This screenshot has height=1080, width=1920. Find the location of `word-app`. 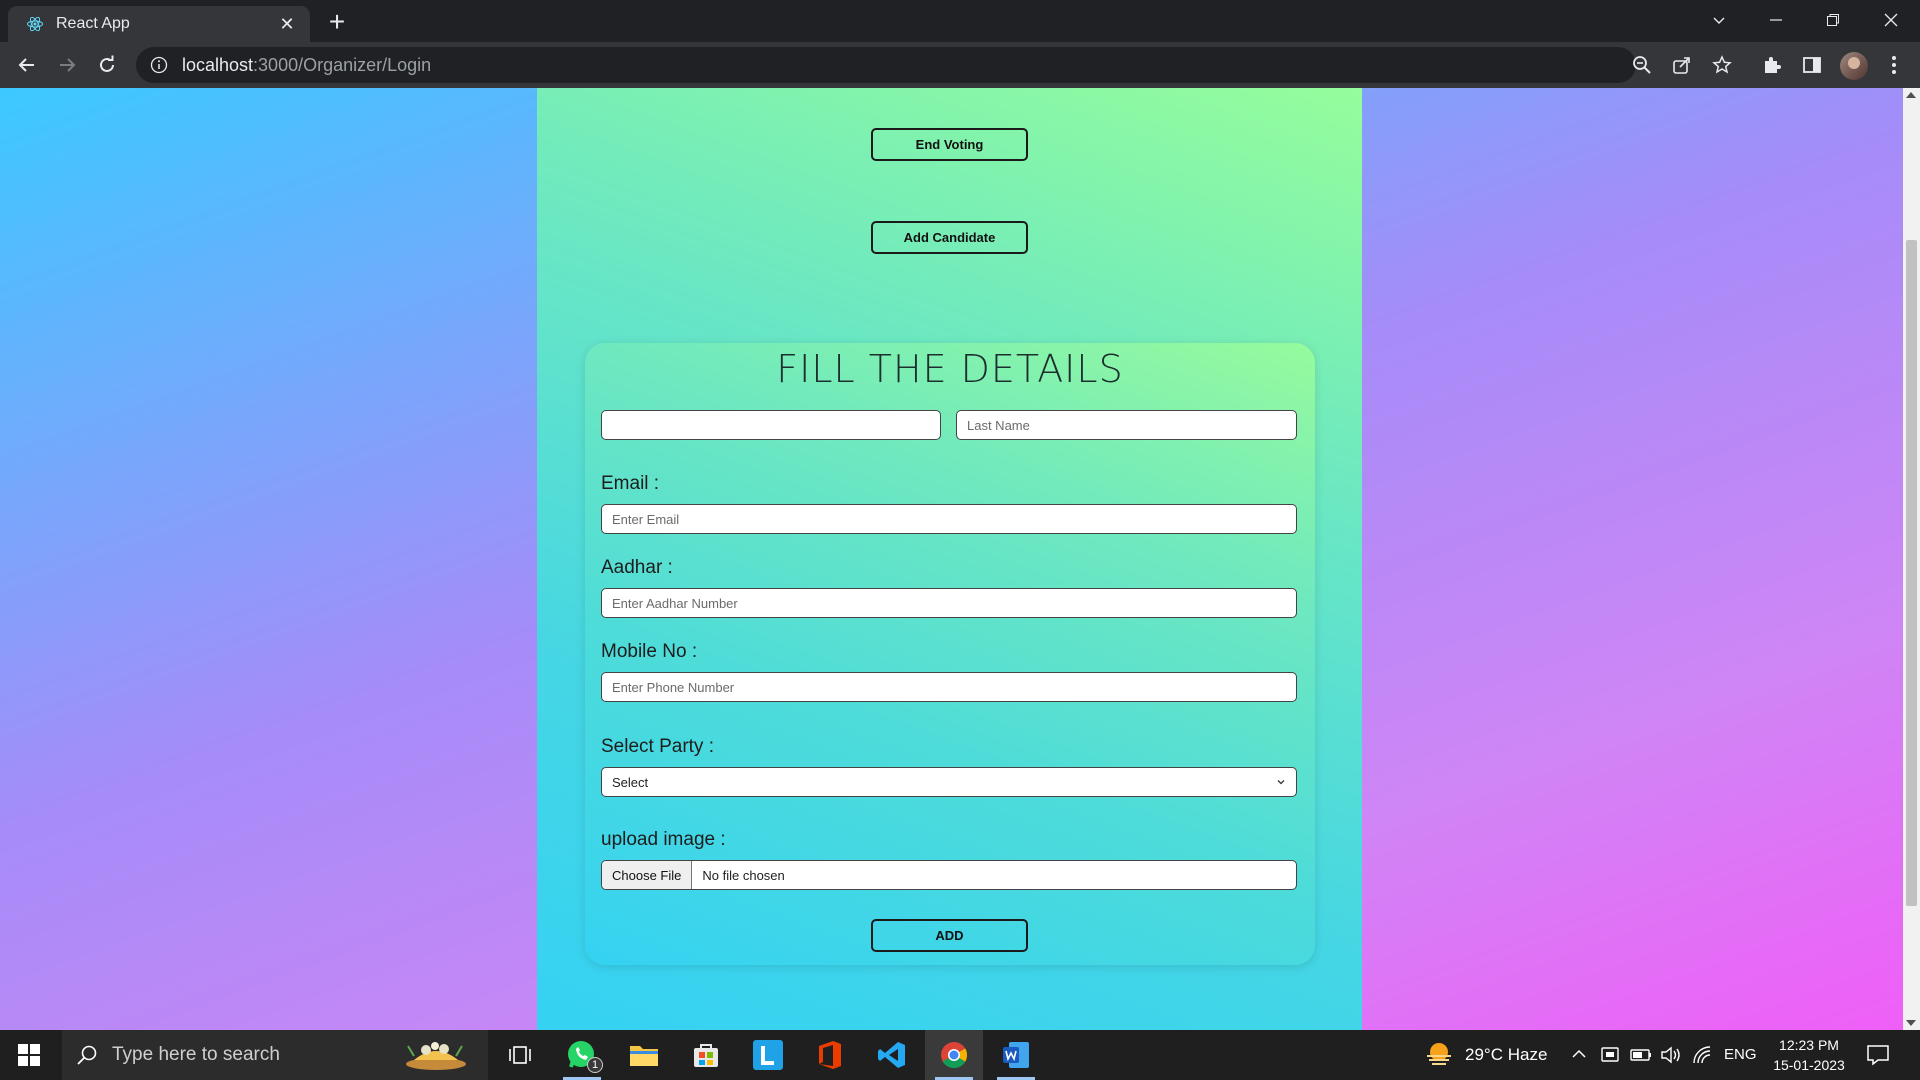

word-app is located at coordinates (1016, 1055).